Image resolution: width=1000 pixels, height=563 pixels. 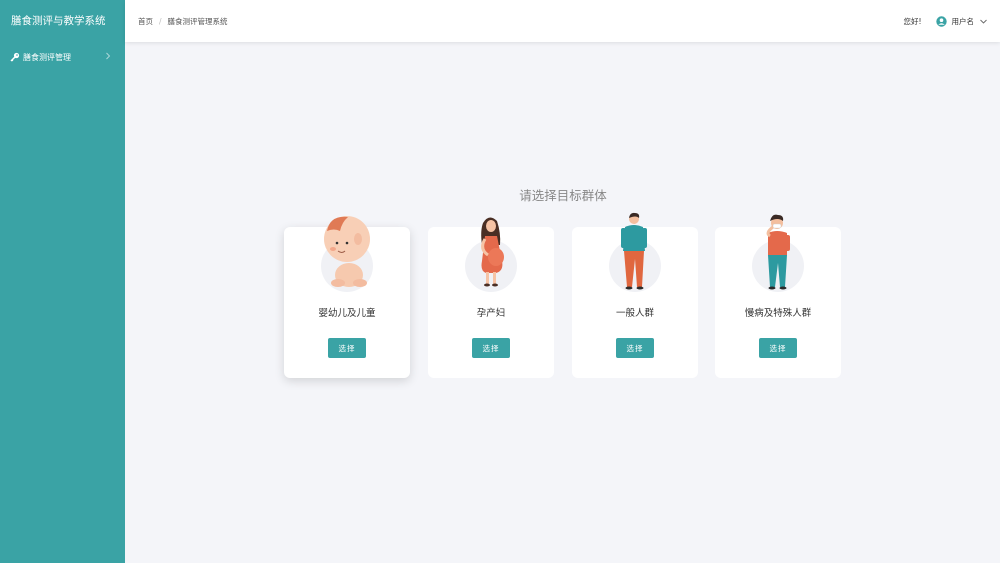 I want to click on group-card-general: 一般人群 选择, so click(x=635, y=295).